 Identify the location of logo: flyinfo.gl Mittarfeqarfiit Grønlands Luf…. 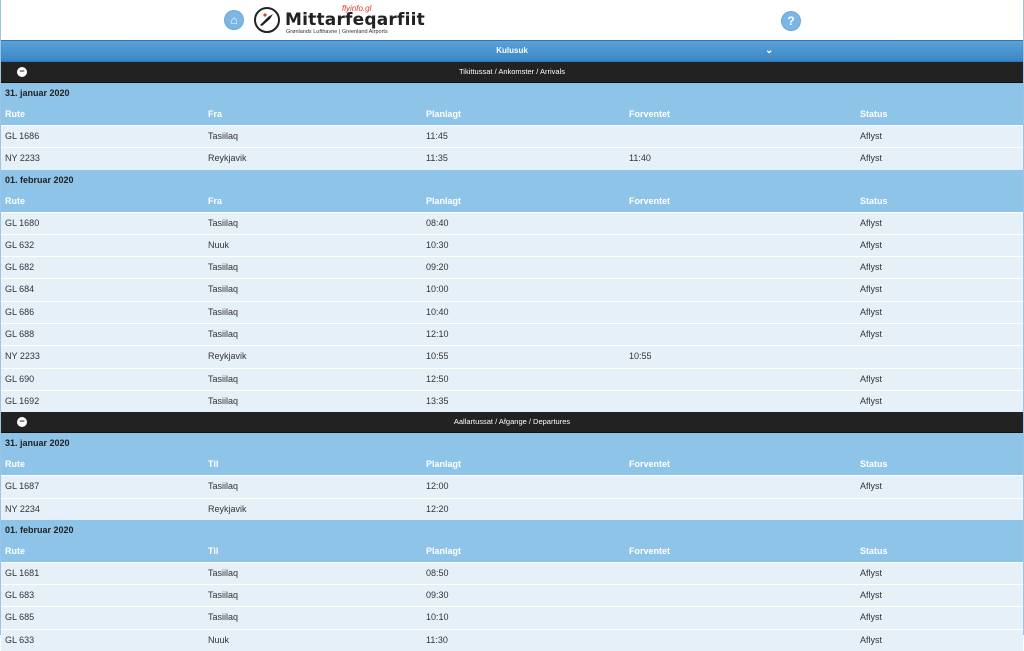
(339, 20).